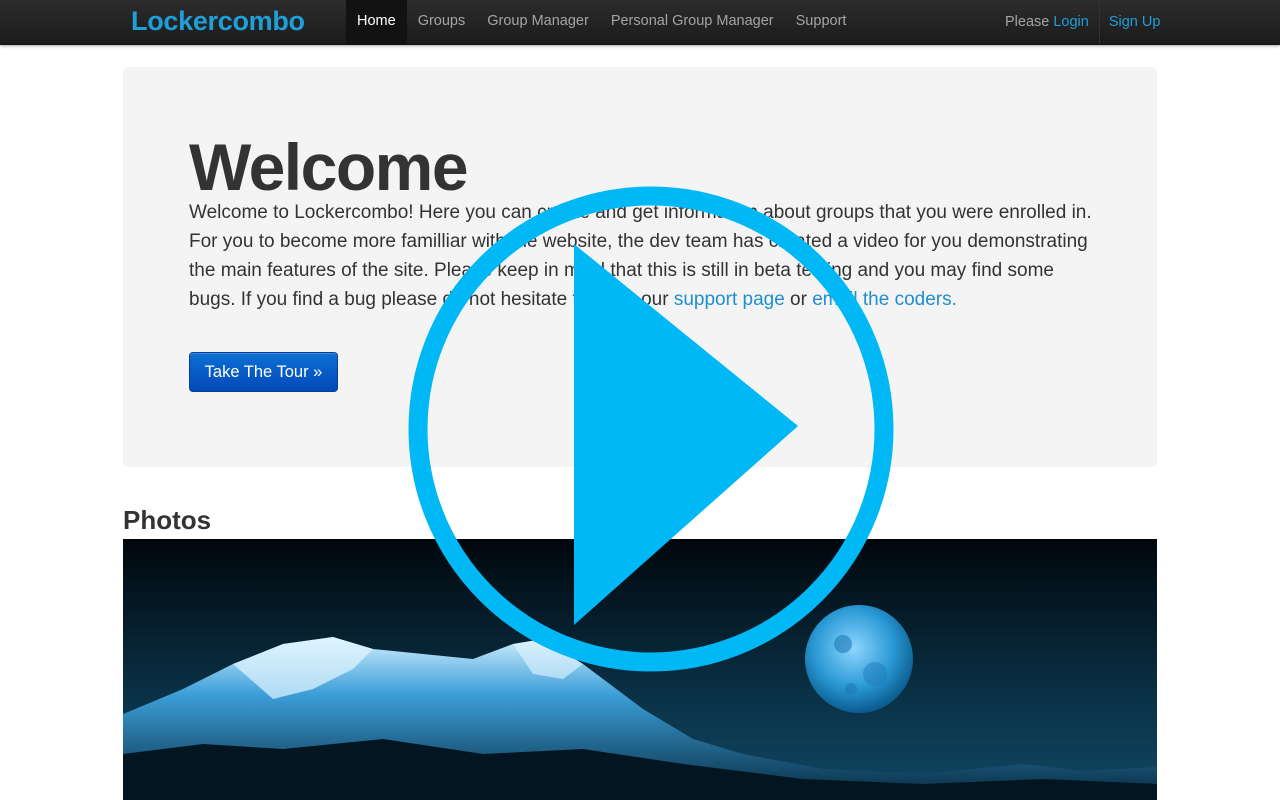  I want to click on nav-link-personal-group-manager: Personal Group Manager, so click(692, 22).